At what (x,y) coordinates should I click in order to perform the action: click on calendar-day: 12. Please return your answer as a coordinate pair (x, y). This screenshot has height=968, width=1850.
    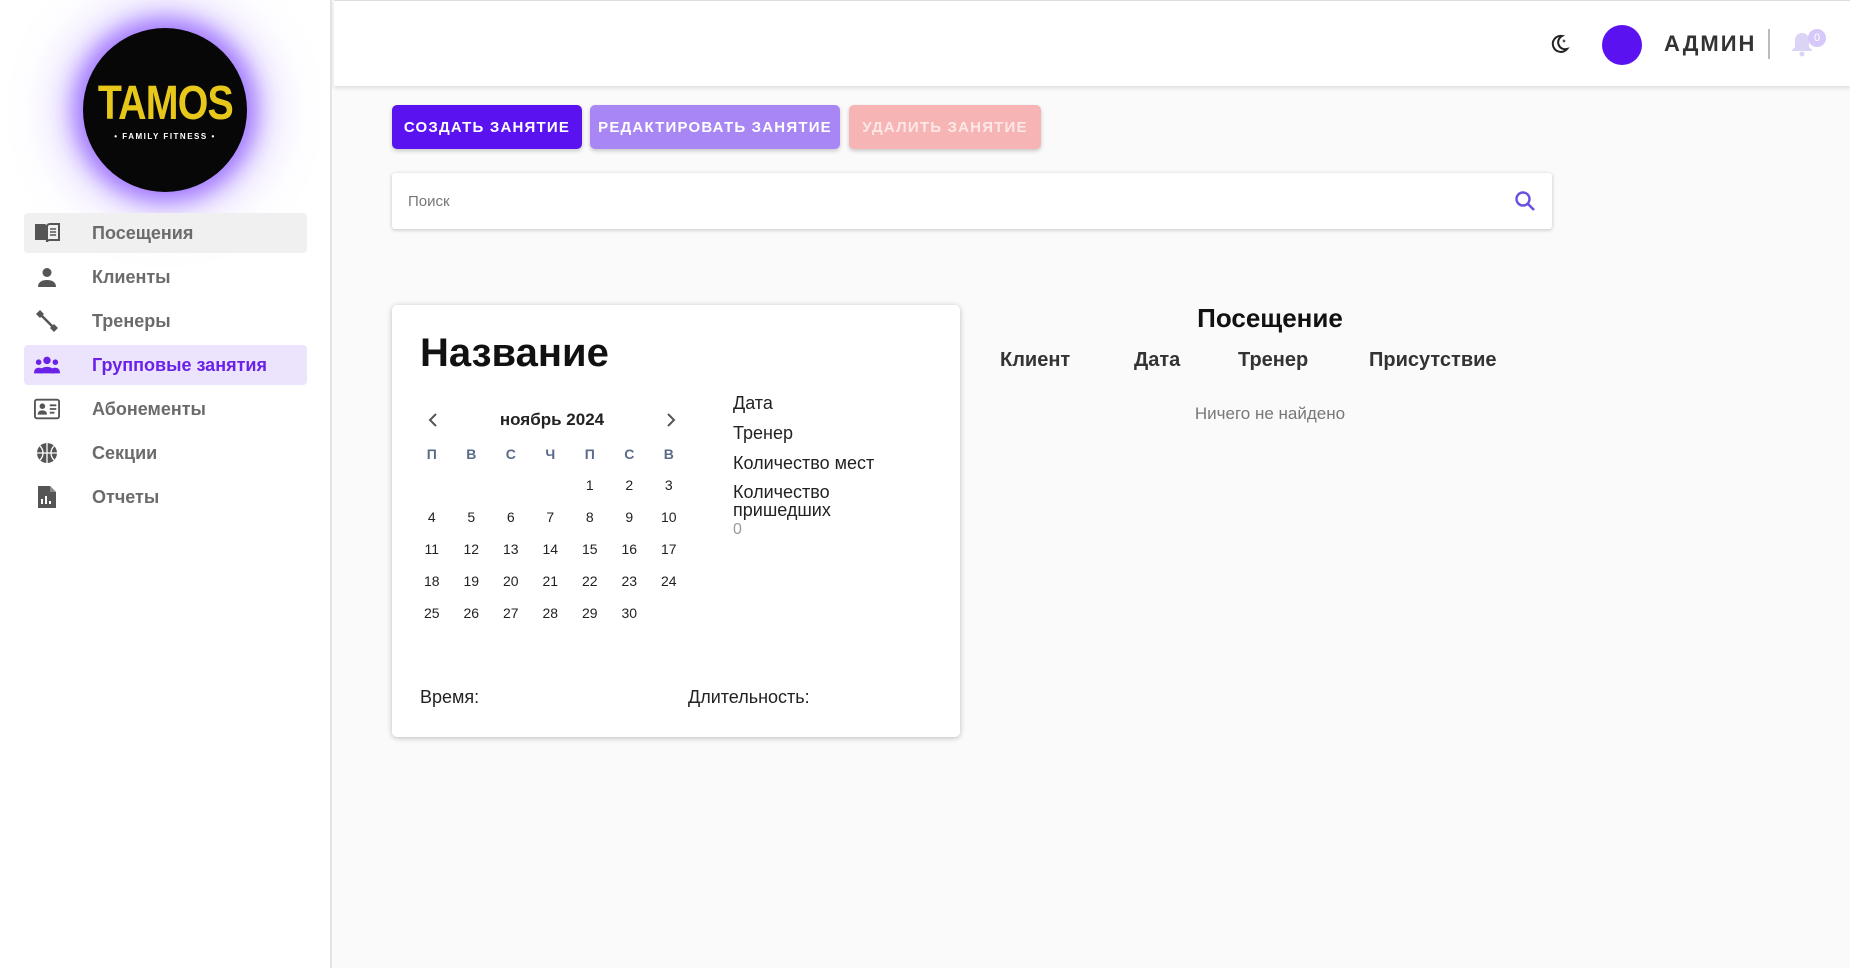
    Looking at the image, I should click on (472, 549).